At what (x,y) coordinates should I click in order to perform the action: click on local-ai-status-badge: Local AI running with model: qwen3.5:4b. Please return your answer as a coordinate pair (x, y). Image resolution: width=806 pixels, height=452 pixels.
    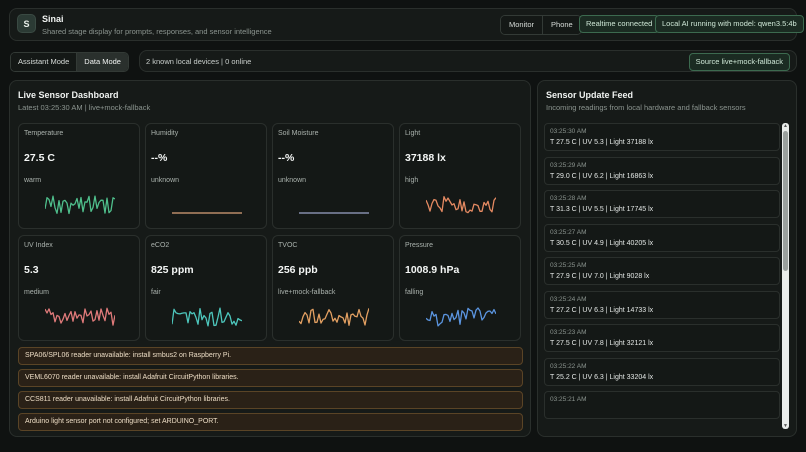
    Looking at the image, I should click on (729, 24).